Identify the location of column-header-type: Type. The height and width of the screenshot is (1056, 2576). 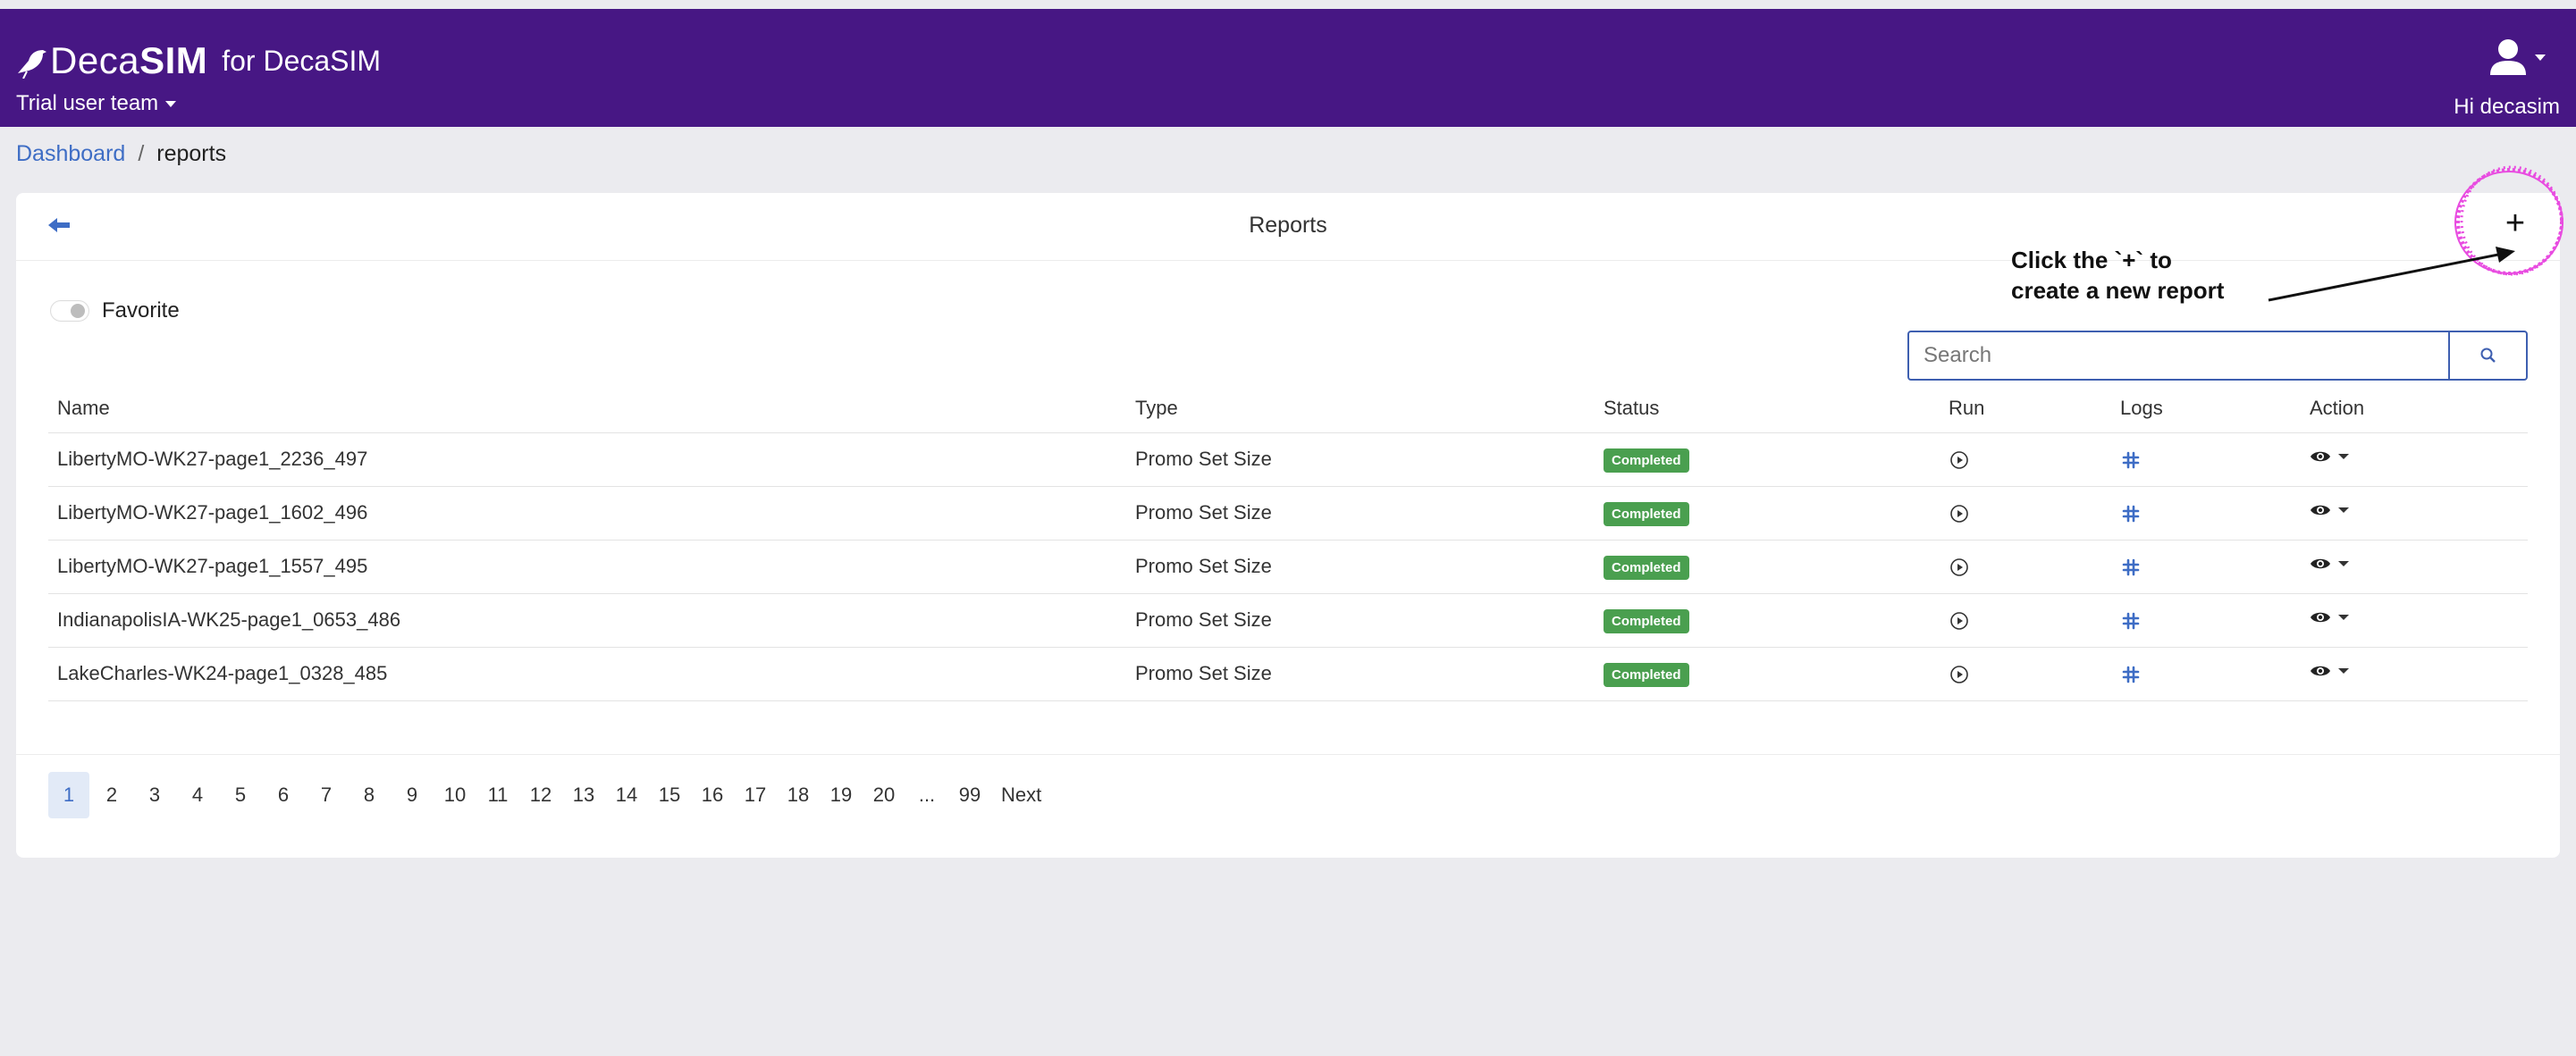
(1361, 409).